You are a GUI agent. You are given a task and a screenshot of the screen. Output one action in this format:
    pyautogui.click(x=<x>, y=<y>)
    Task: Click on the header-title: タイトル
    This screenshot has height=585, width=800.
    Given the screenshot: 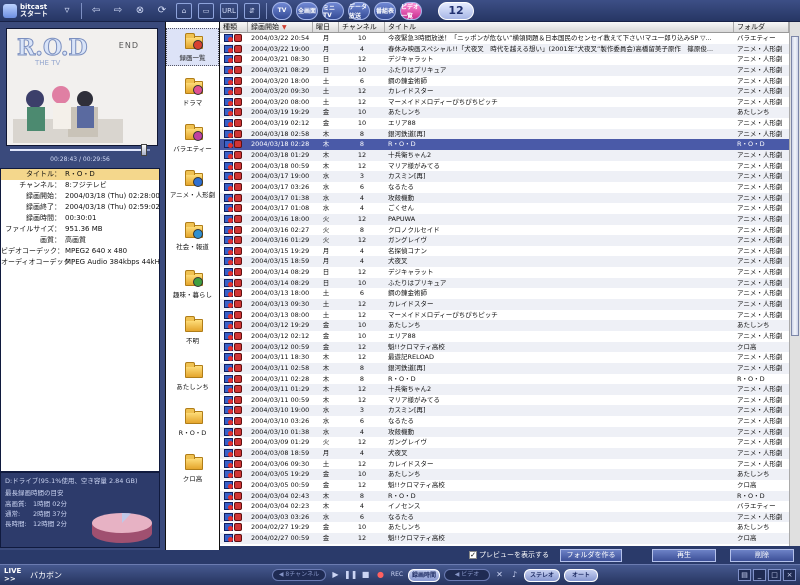 What is the action you would take?
    pyautogui.click(x=559, y=27)
    